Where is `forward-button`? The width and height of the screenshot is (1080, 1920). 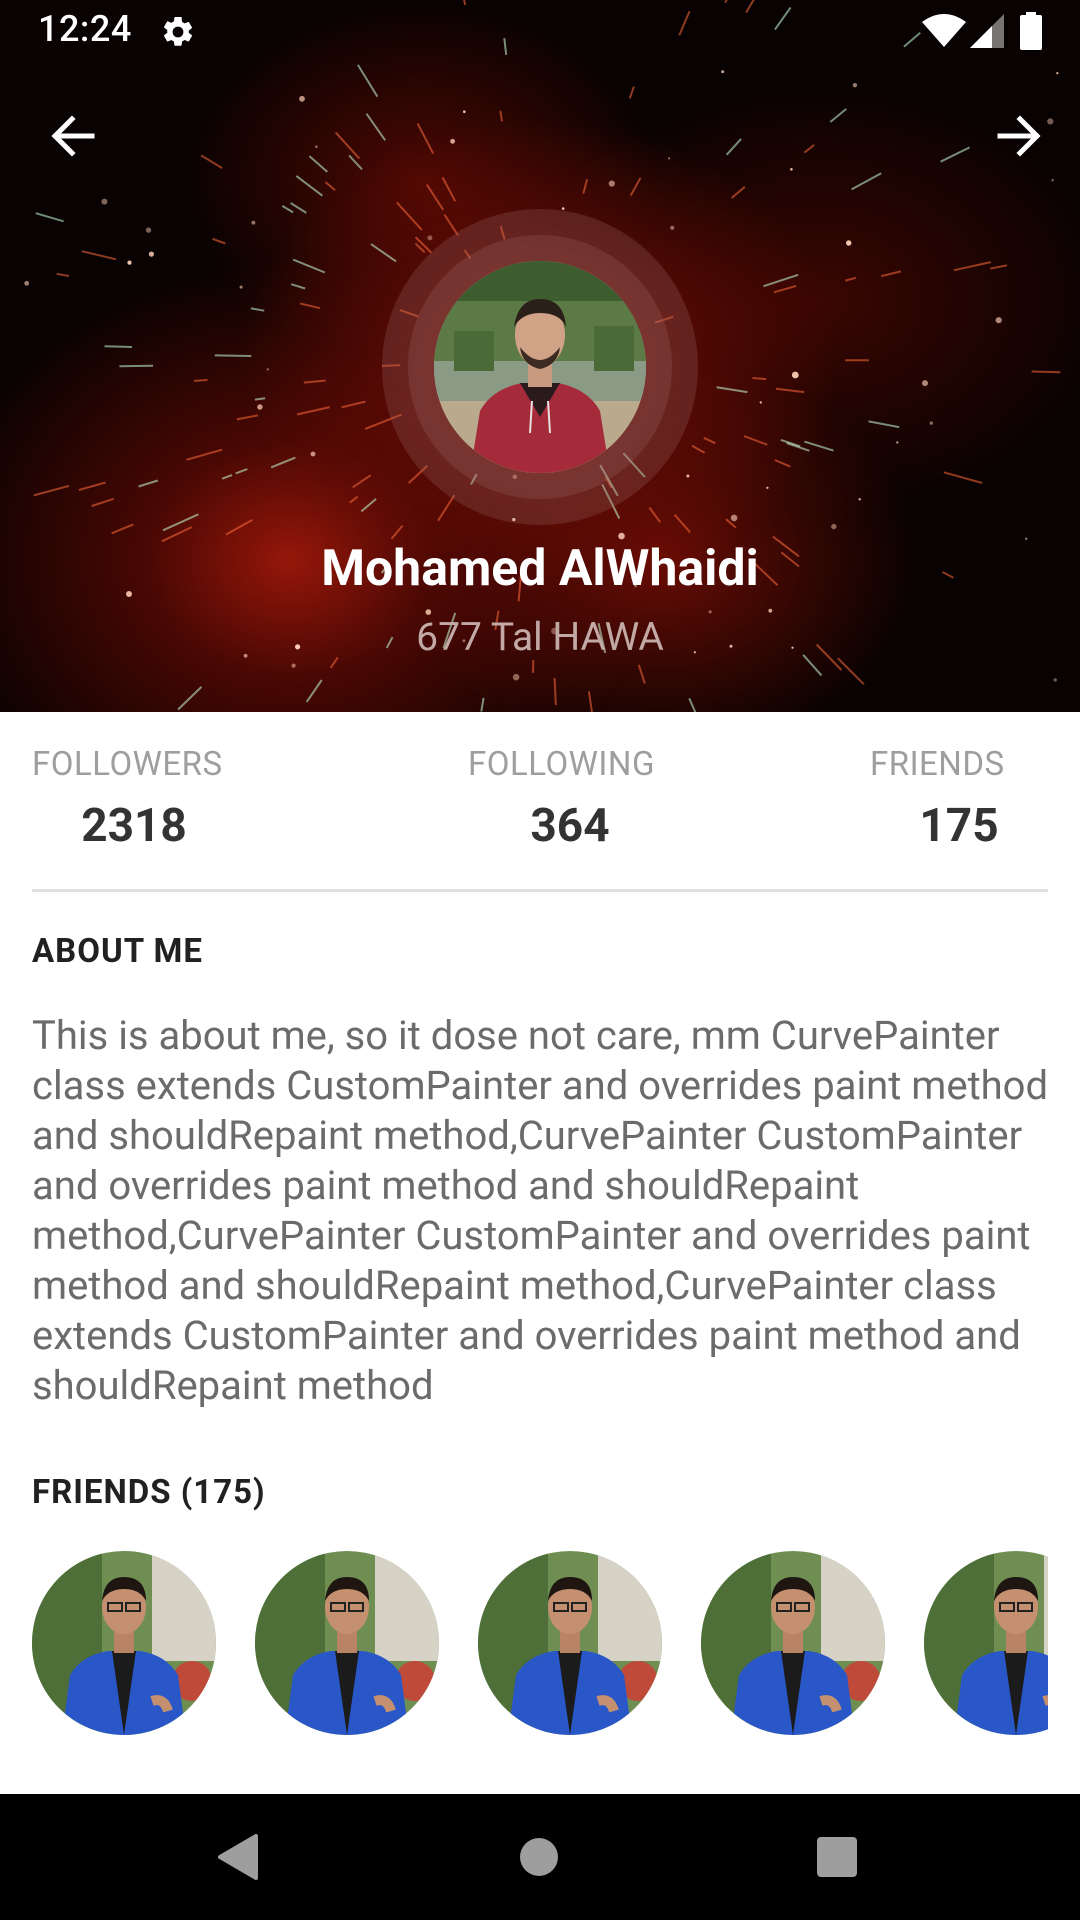
forward-button is located at coordinates (1018, 136).